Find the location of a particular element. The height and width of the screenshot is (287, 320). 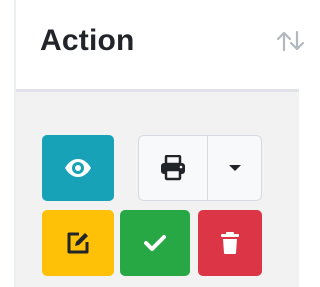

trash-icon is located at coordinates (230, 243).